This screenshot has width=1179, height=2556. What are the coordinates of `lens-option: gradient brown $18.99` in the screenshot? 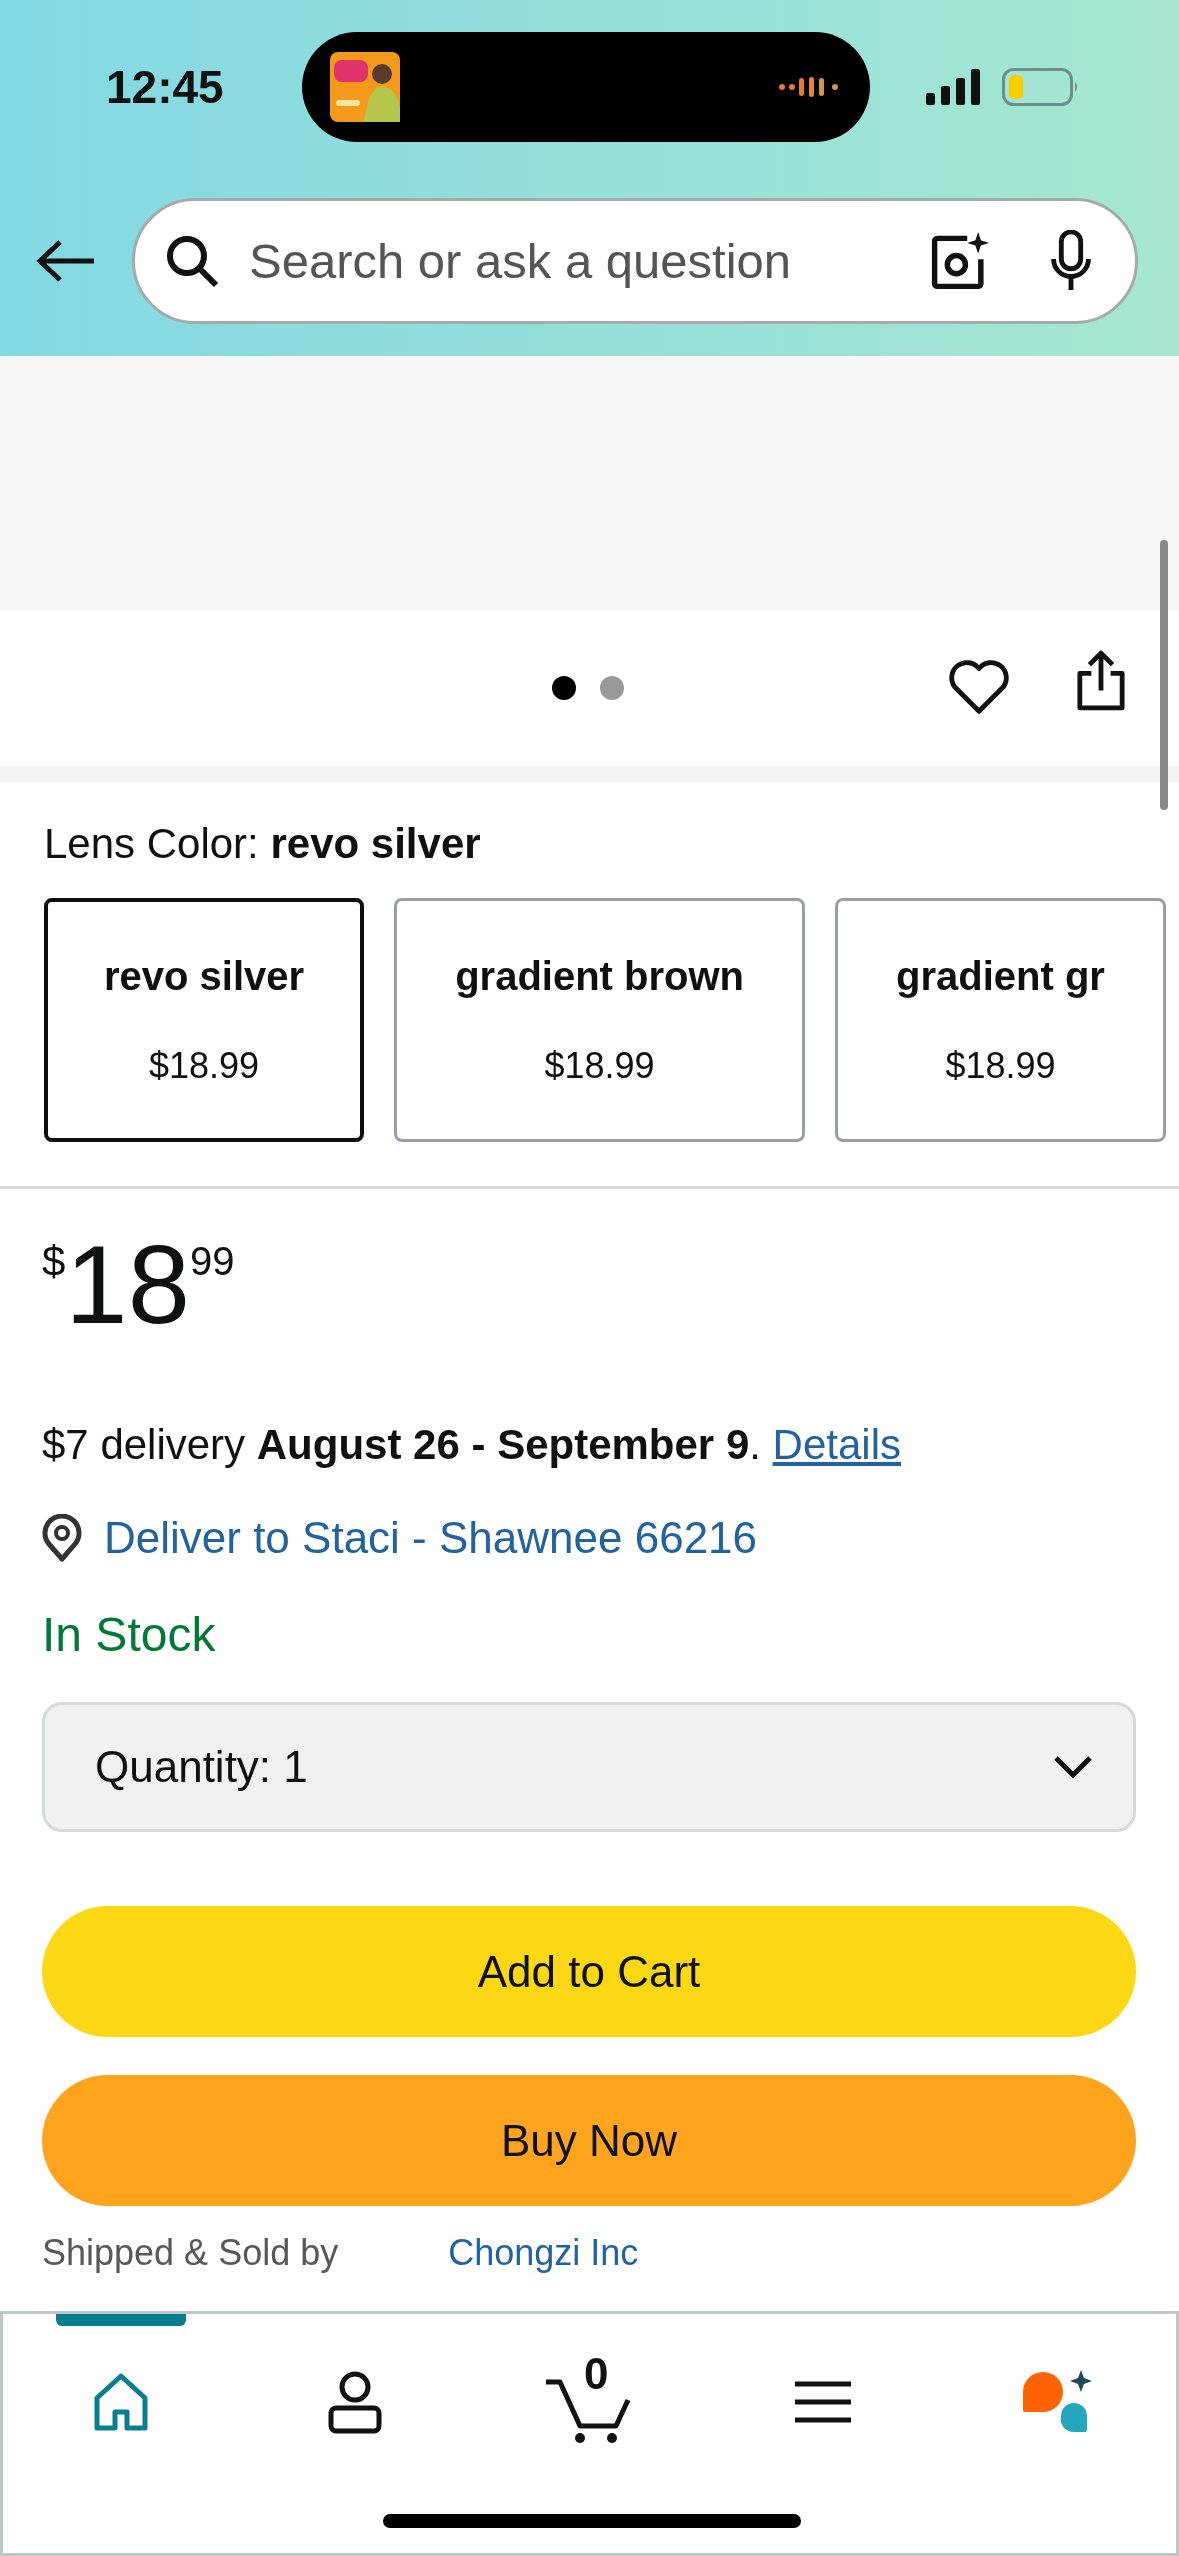 It's located at (600, 1020).